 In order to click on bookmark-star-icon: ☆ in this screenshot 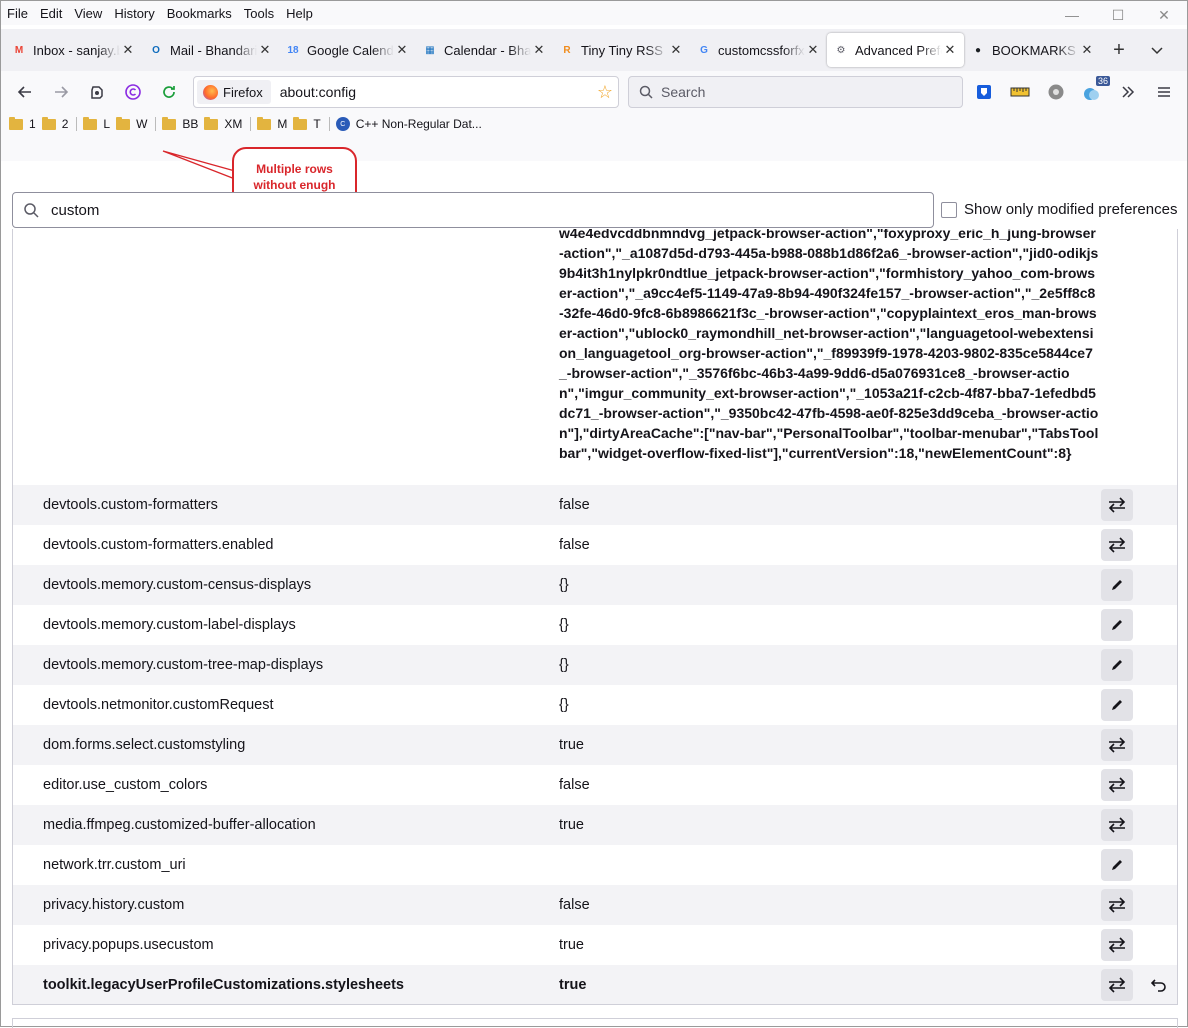, I will do `click(605, 92)`.